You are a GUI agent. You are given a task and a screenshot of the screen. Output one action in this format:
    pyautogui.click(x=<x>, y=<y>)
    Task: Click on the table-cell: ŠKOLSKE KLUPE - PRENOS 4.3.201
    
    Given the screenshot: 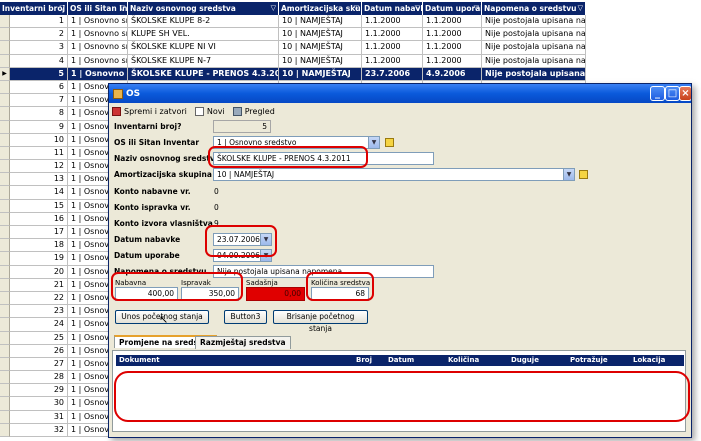 What is the action you would take?
    pyautogui.click(x=203, y=74)
    